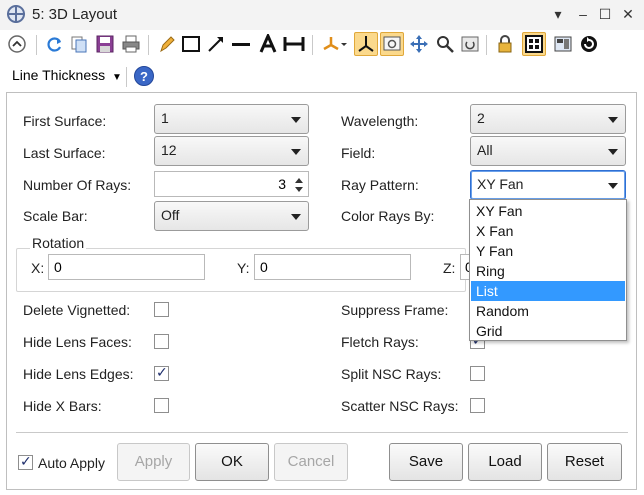  What do you see at coordinates (400, 406) in the screenshot?
I see `scatter-nsc-rays-label: Scatter NSC Rays:` at bounding box center [400, 406].